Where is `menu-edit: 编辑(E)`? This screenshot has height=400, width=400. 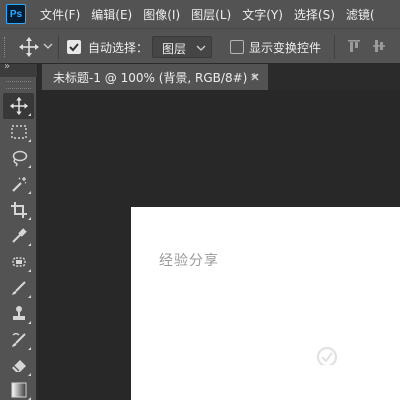
menu-edit: 编辑(E) is located at coordinates (111, 14).